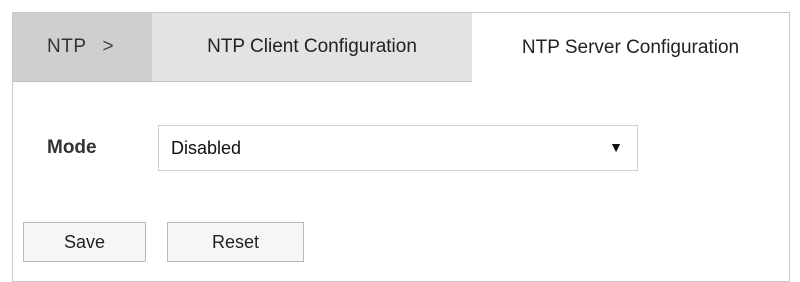  What do you see at coordinates (398, 148) in the screenshot?
I see `mode-select: Disabled ▼` at bounding box center [398, 148].